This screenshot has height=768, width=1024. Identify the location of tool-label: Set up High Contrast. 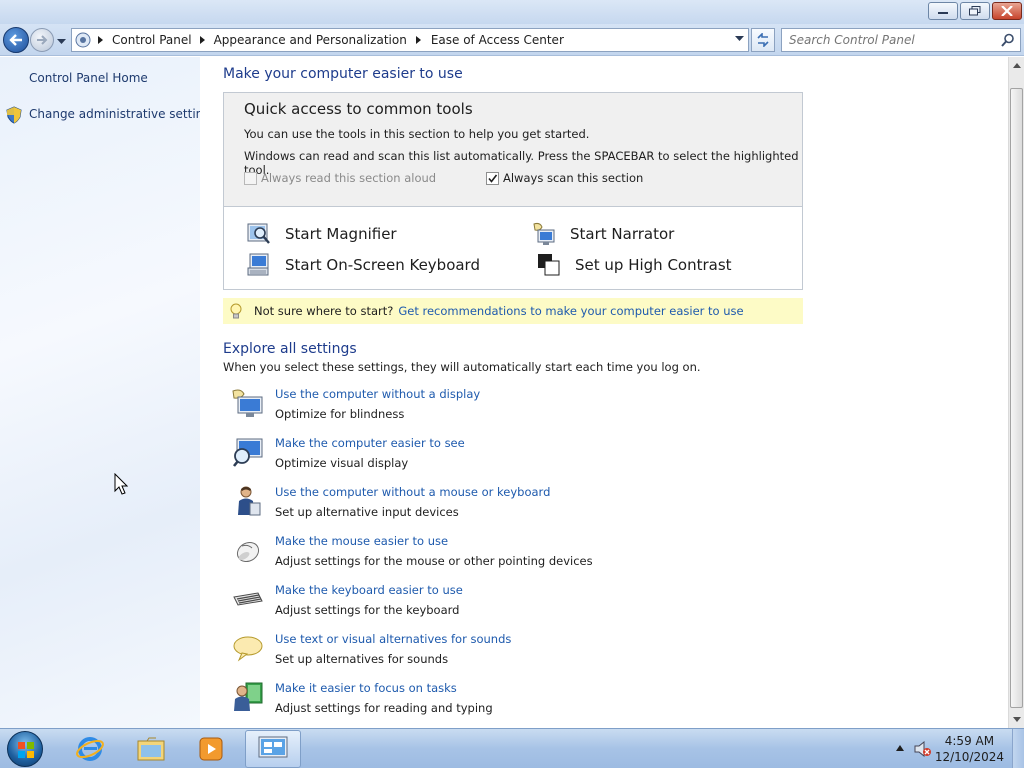
(653, 265).